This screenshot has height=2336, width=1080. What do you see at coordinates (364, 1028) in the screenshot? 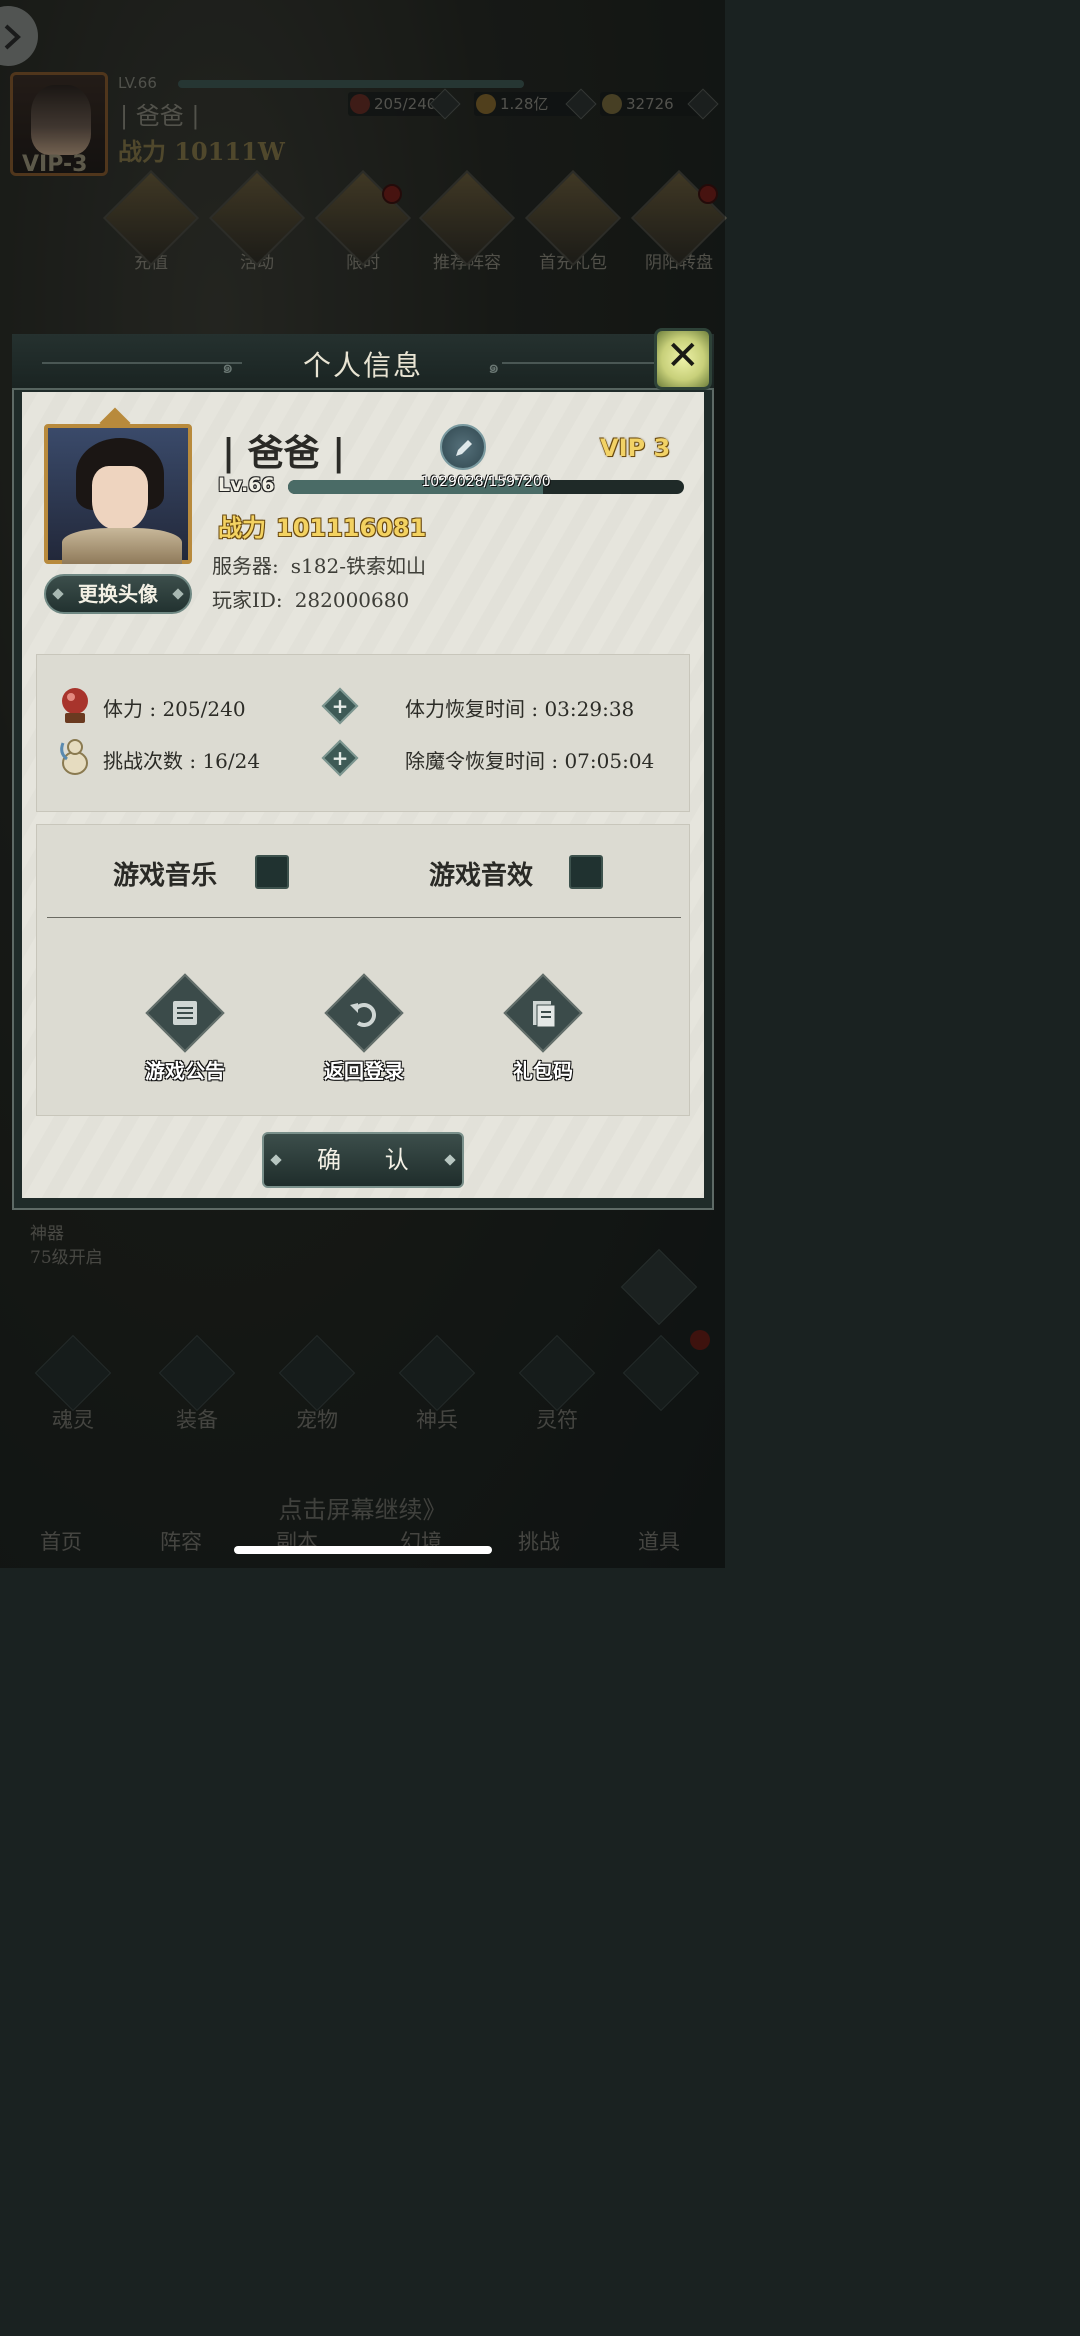
I see `return-login-button: 返回登录` at bounding box center [364, 1028].